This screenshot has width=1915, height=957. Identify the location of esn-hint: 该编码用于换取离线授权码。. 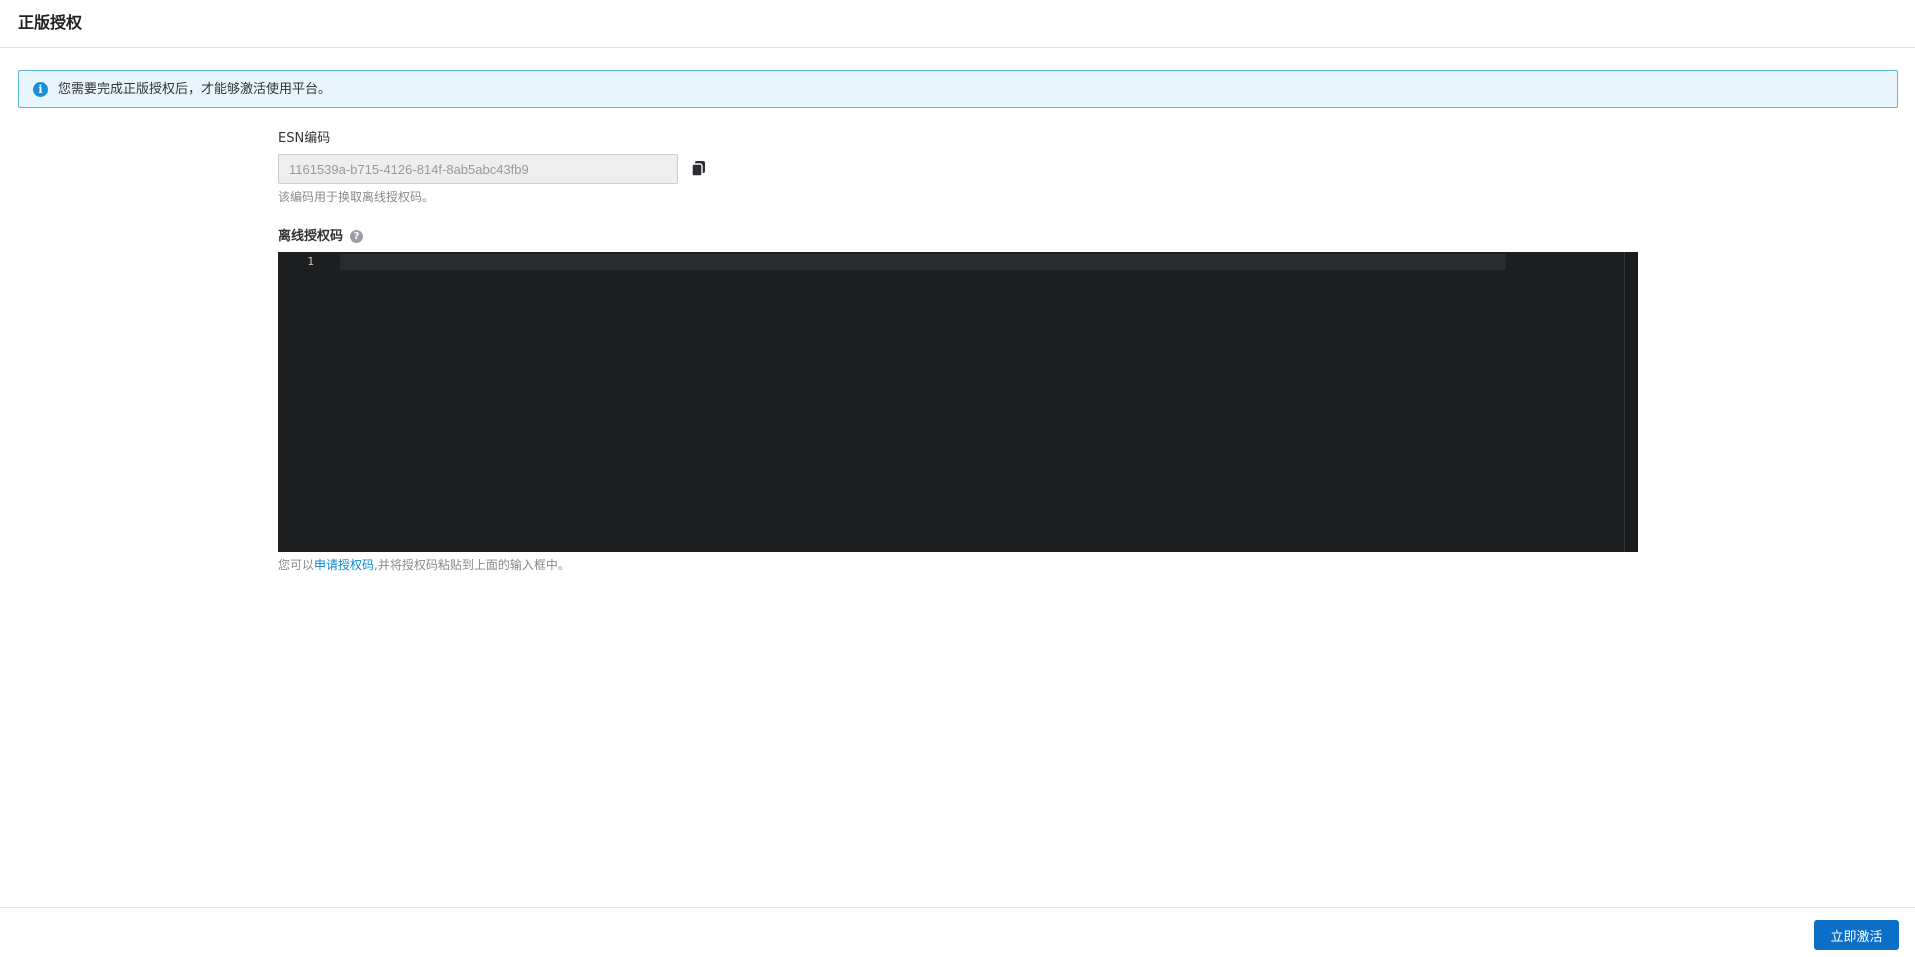
(356, 197).